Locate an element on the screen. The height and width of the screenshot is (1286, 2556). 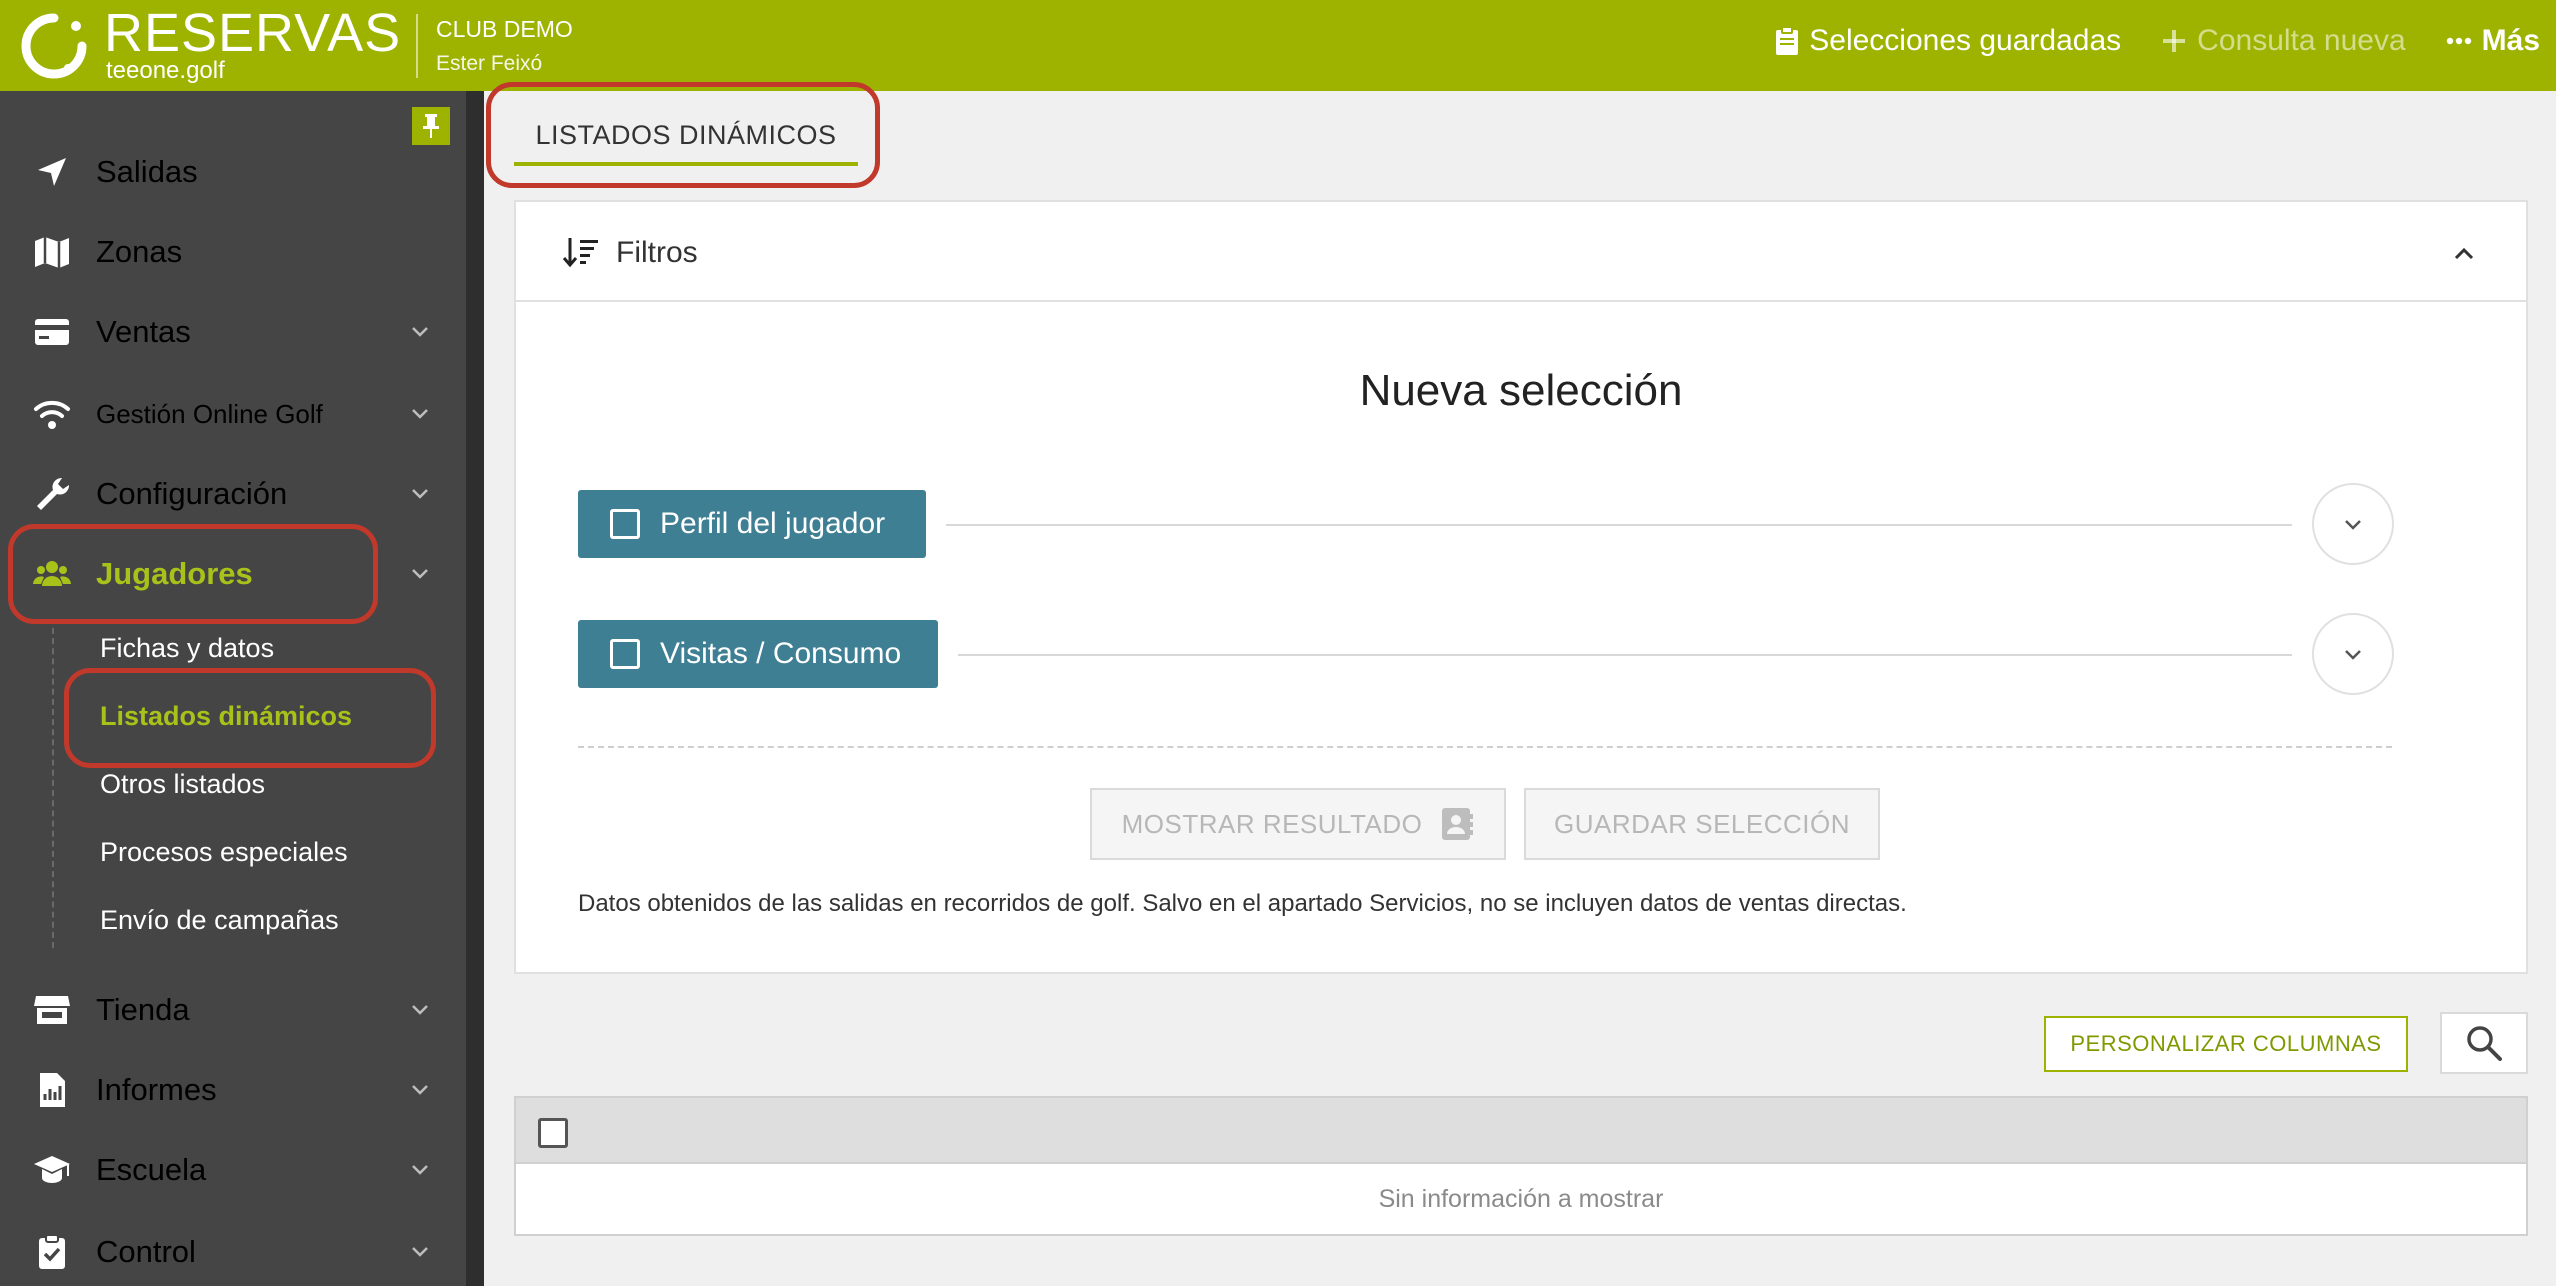
tab-active-underline is located at coordinates (686, 164).